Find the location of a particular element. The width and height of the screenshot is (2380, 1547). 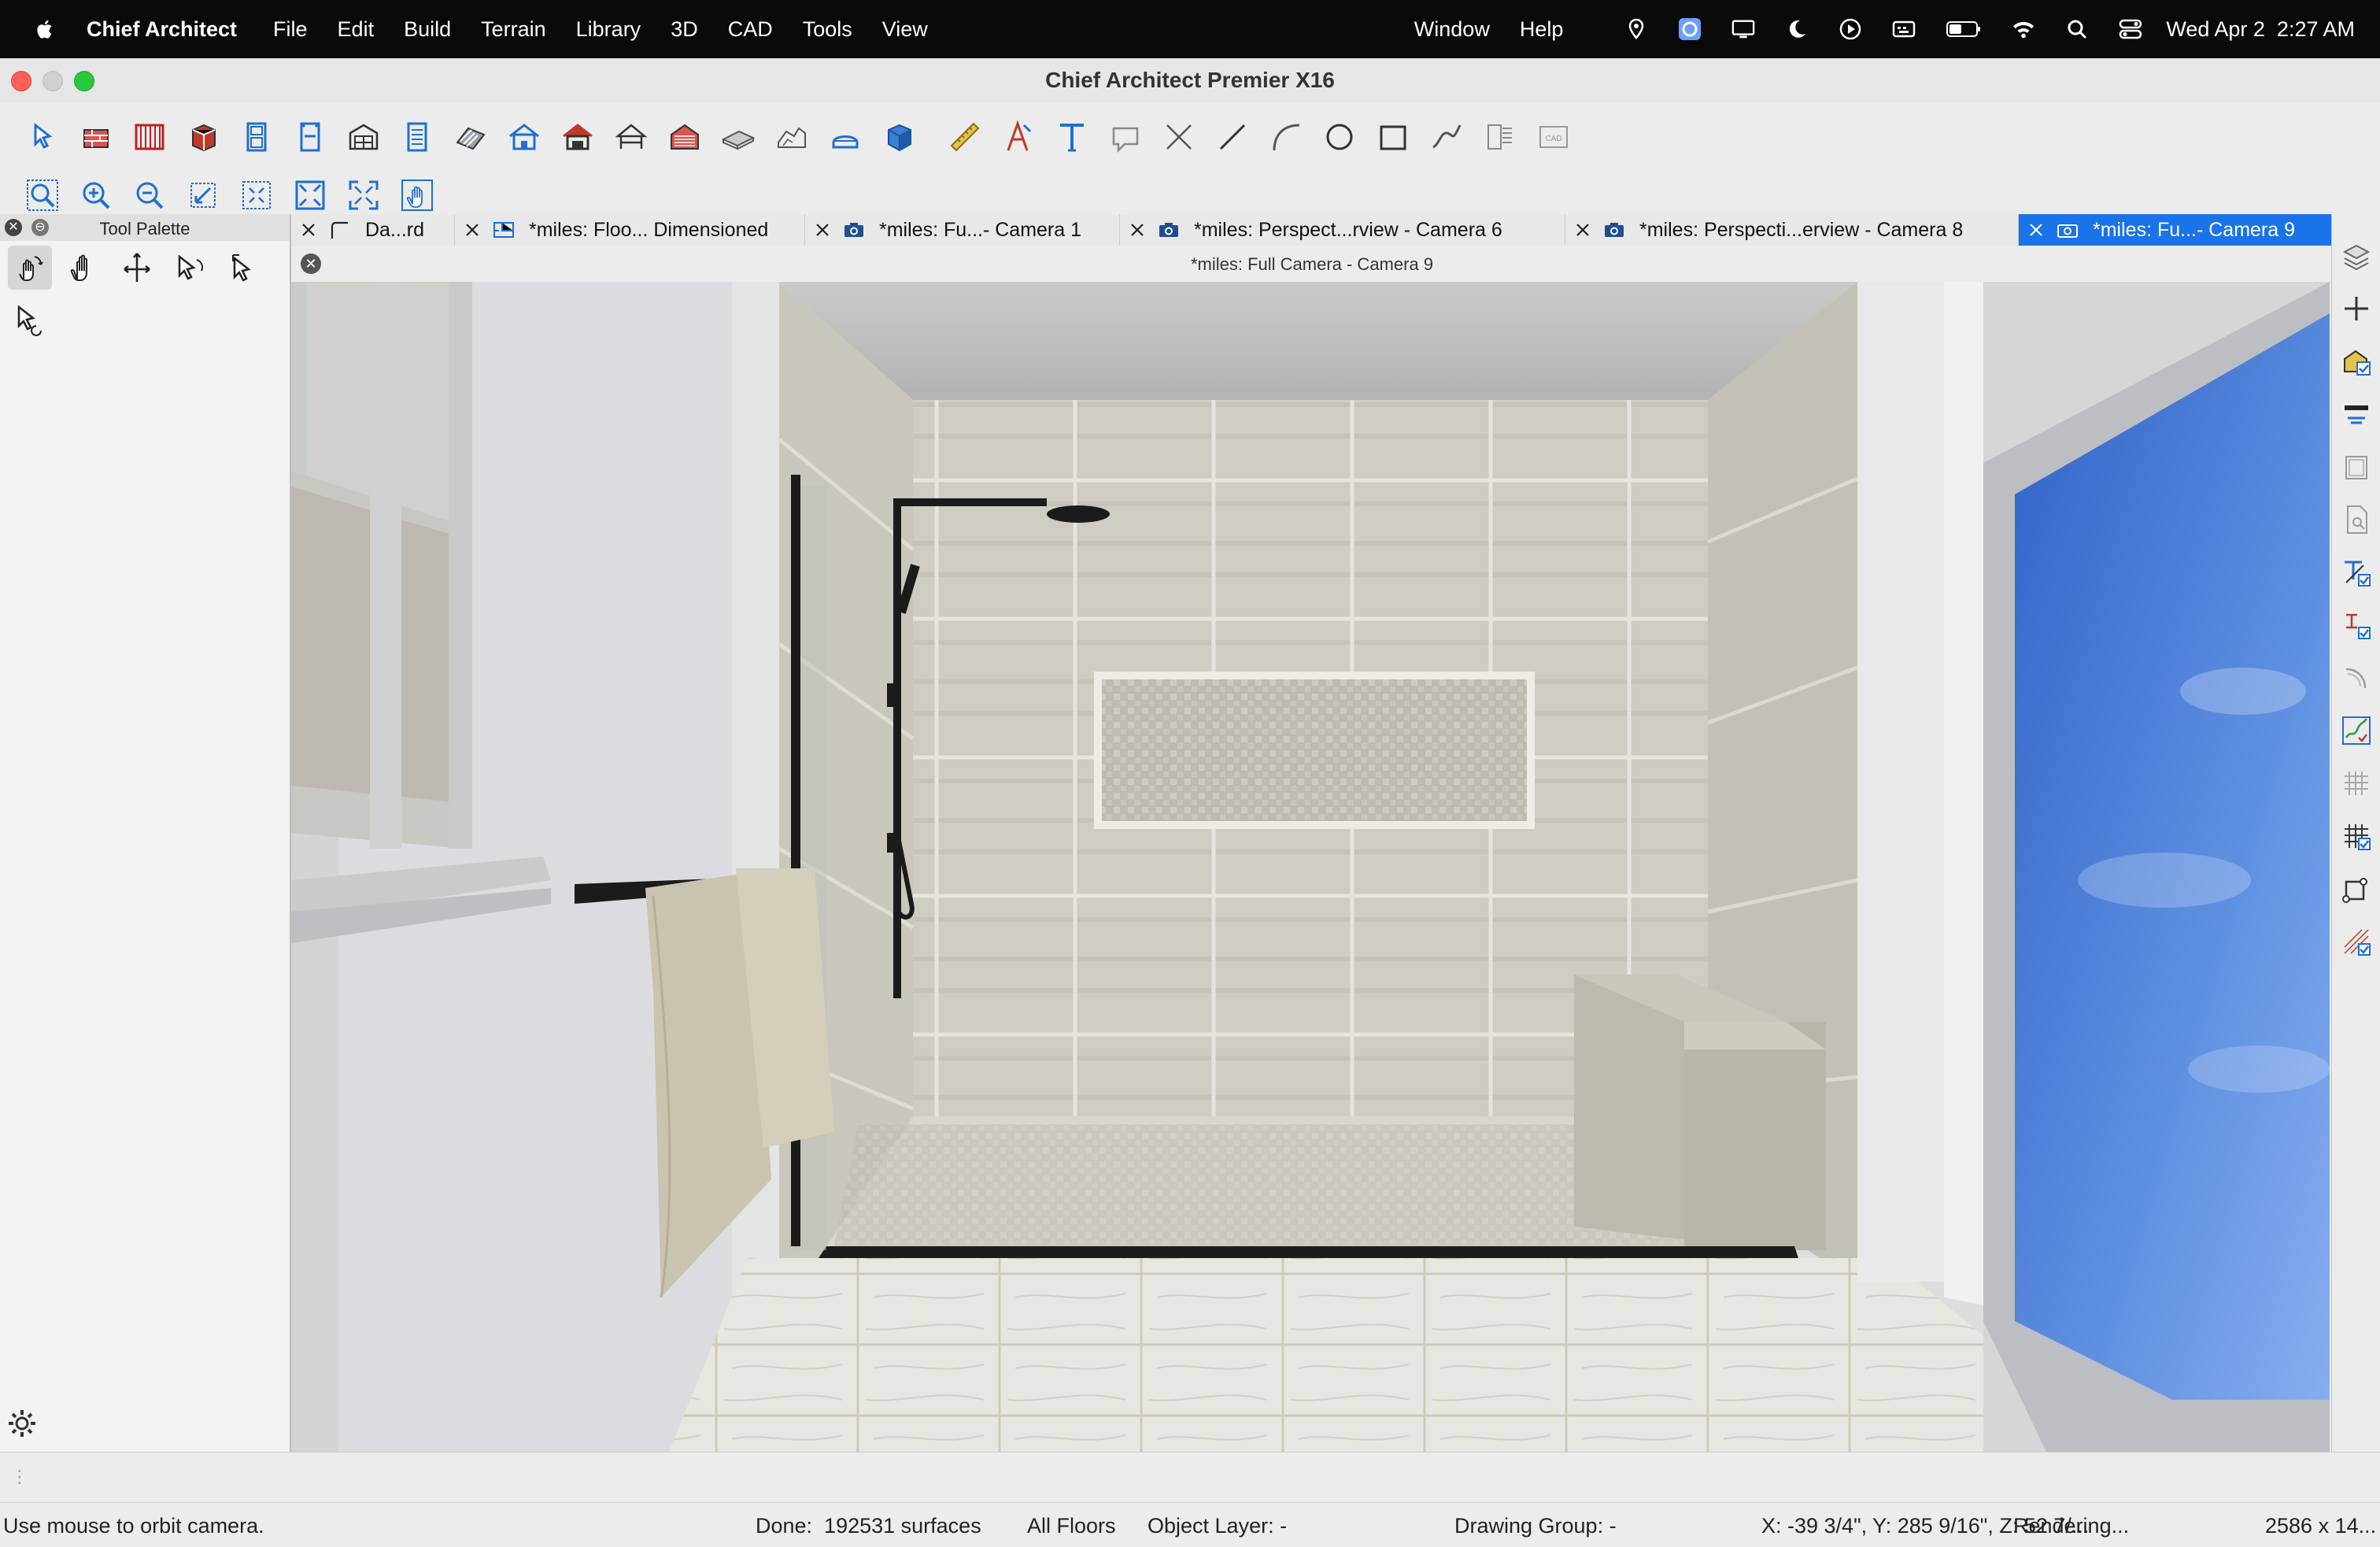

framing-icon is located at coordinates (363, 137).